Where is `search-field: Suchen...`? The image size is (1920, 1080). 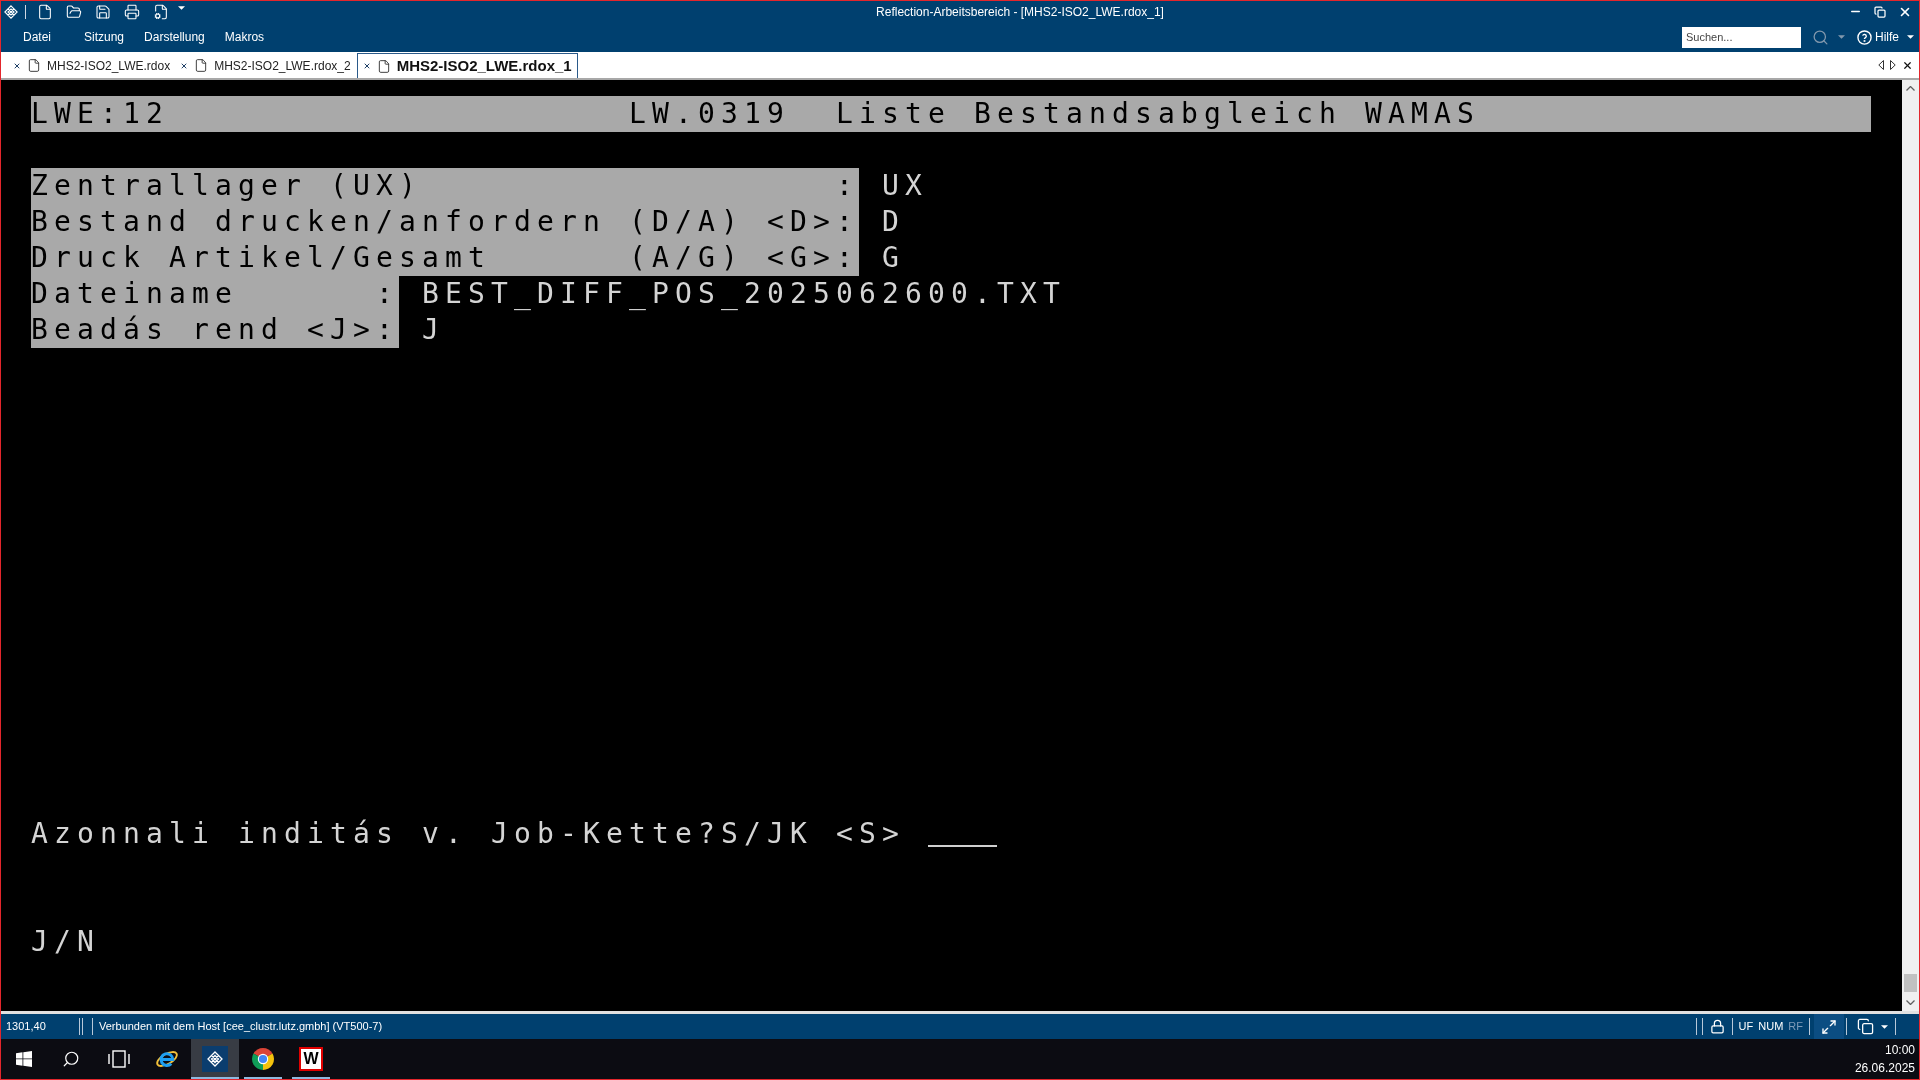
search-field: Suchen... is located at coordinates (1741, 37).